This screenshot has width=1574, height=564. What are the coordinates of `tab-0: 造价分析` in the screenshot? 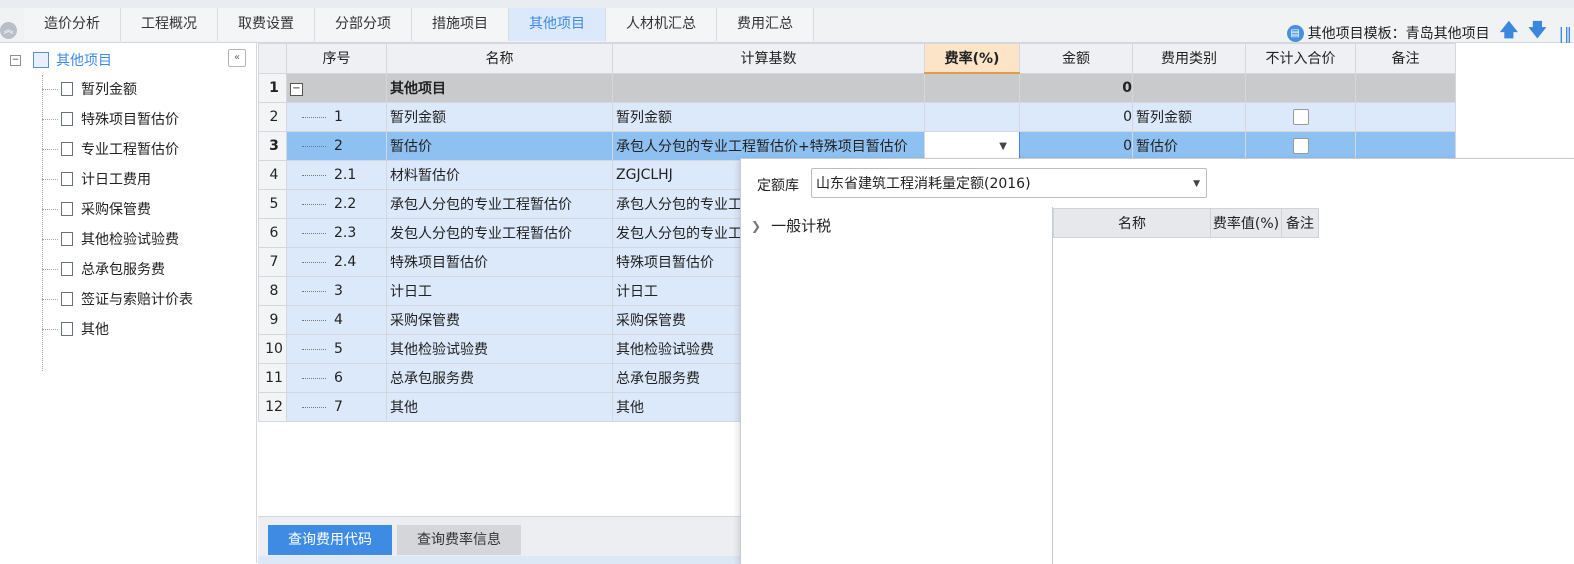 It's located at (72, 24).